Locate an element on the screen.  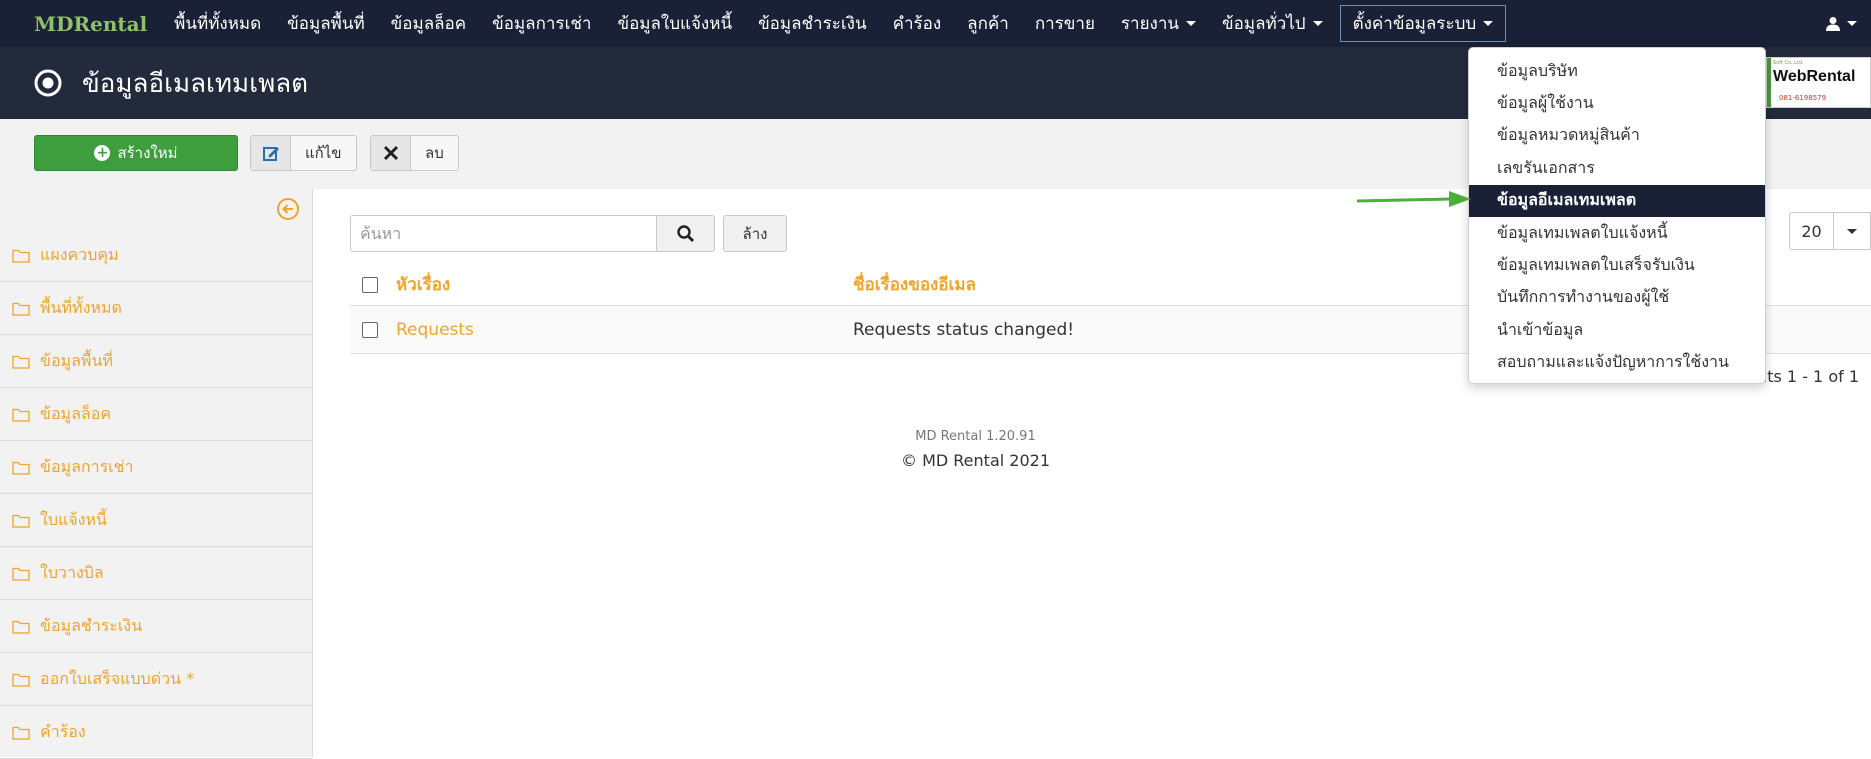
menu-item-user-info: ข้อมูลผู้ใช้งาน is located at coordinates (1617, 103).